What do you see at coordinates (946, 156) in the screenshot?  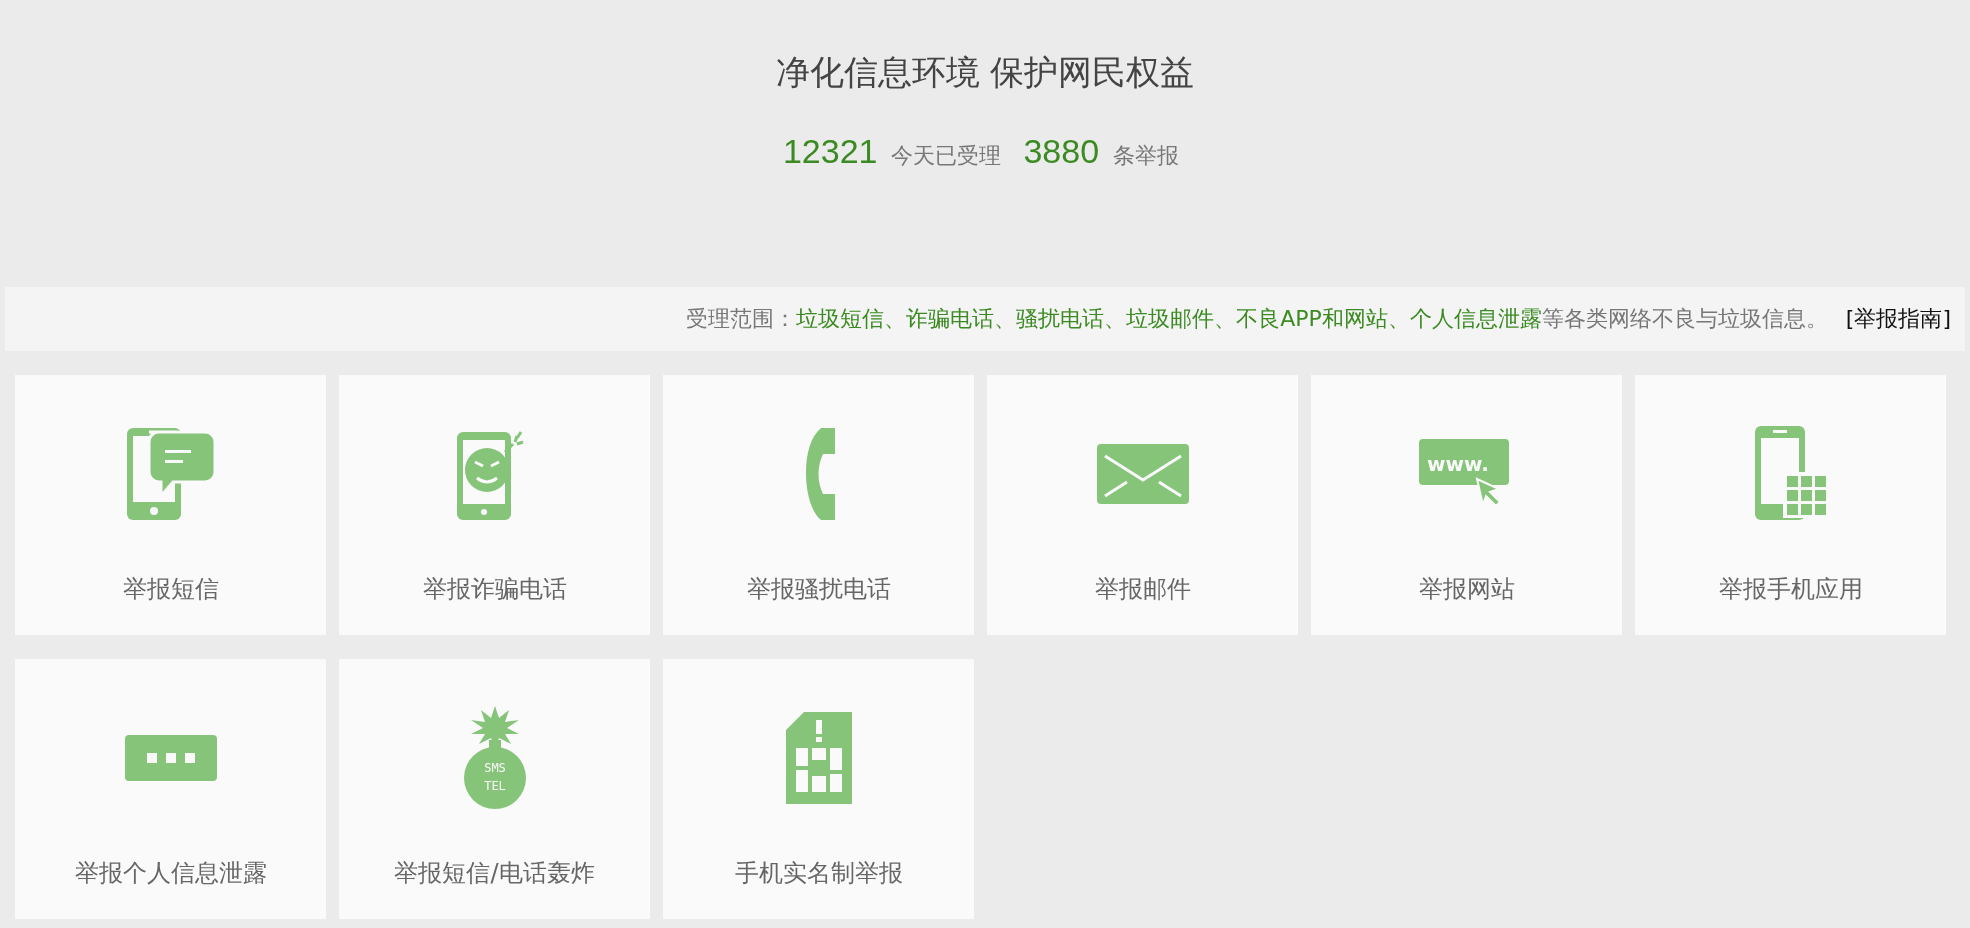 I see `count-caption: 今天已受理` at bounding box center [946, 156].